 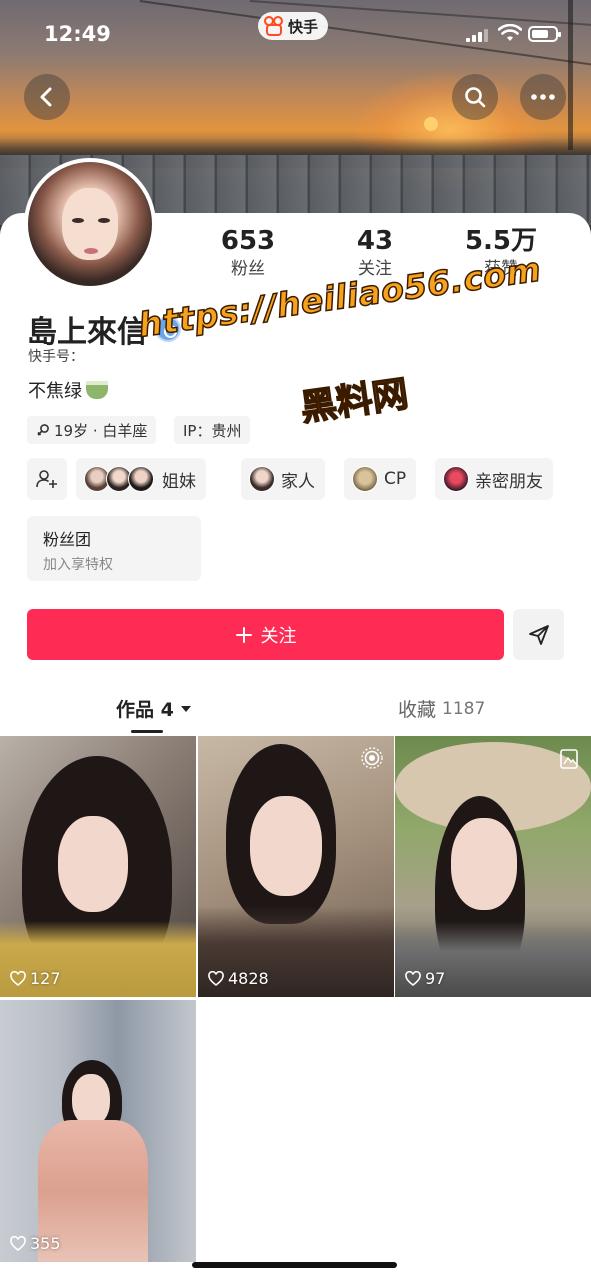 I want to click on send-icon, so click(x=538, y=634).